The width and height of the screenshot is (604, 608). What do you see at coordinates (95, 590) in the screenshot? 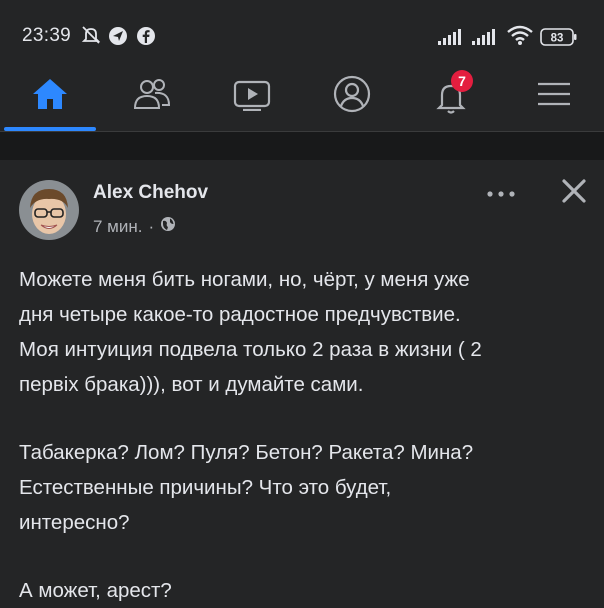
I see `post-paragraph: А может, арест?` at bounding box center [95, 590].